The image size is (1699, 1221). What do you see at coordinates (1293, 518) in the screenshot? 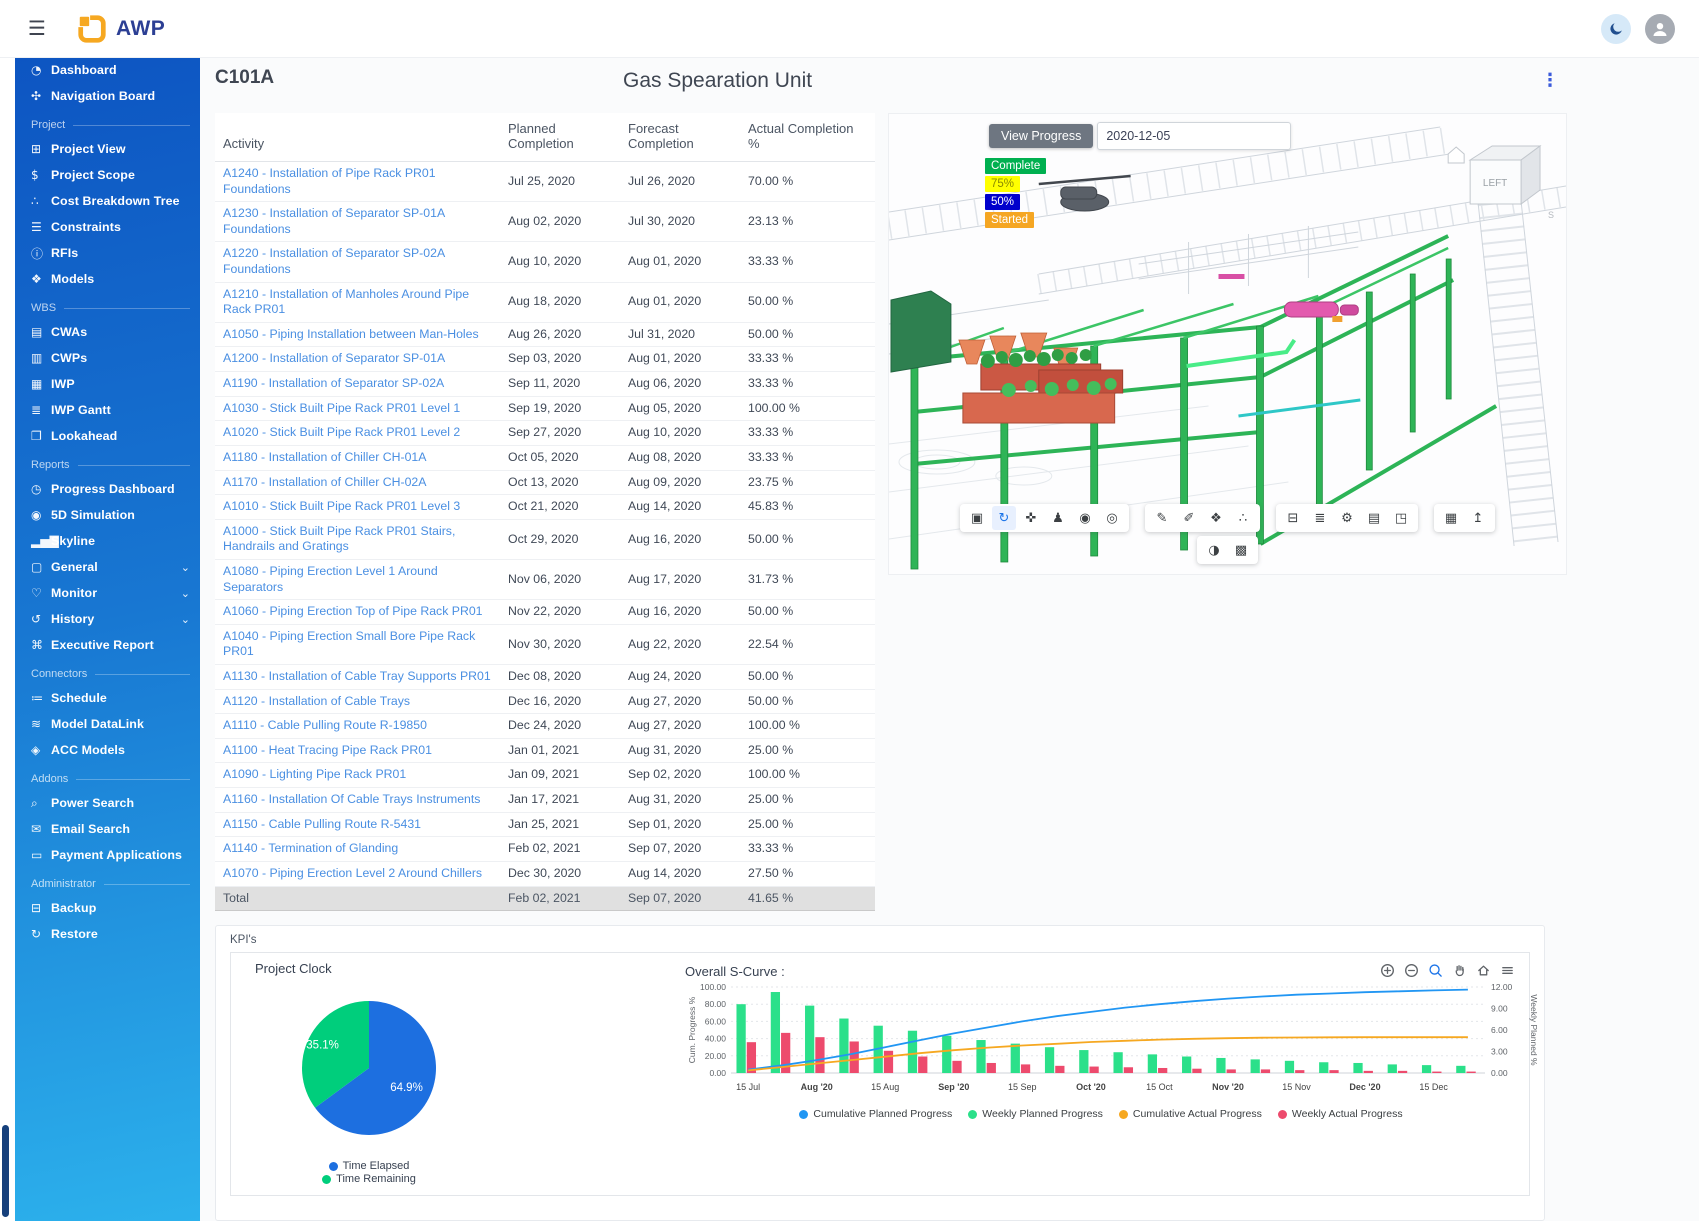
I see `model-tree-icon: ⊟` at bounding box center [1293, 518].